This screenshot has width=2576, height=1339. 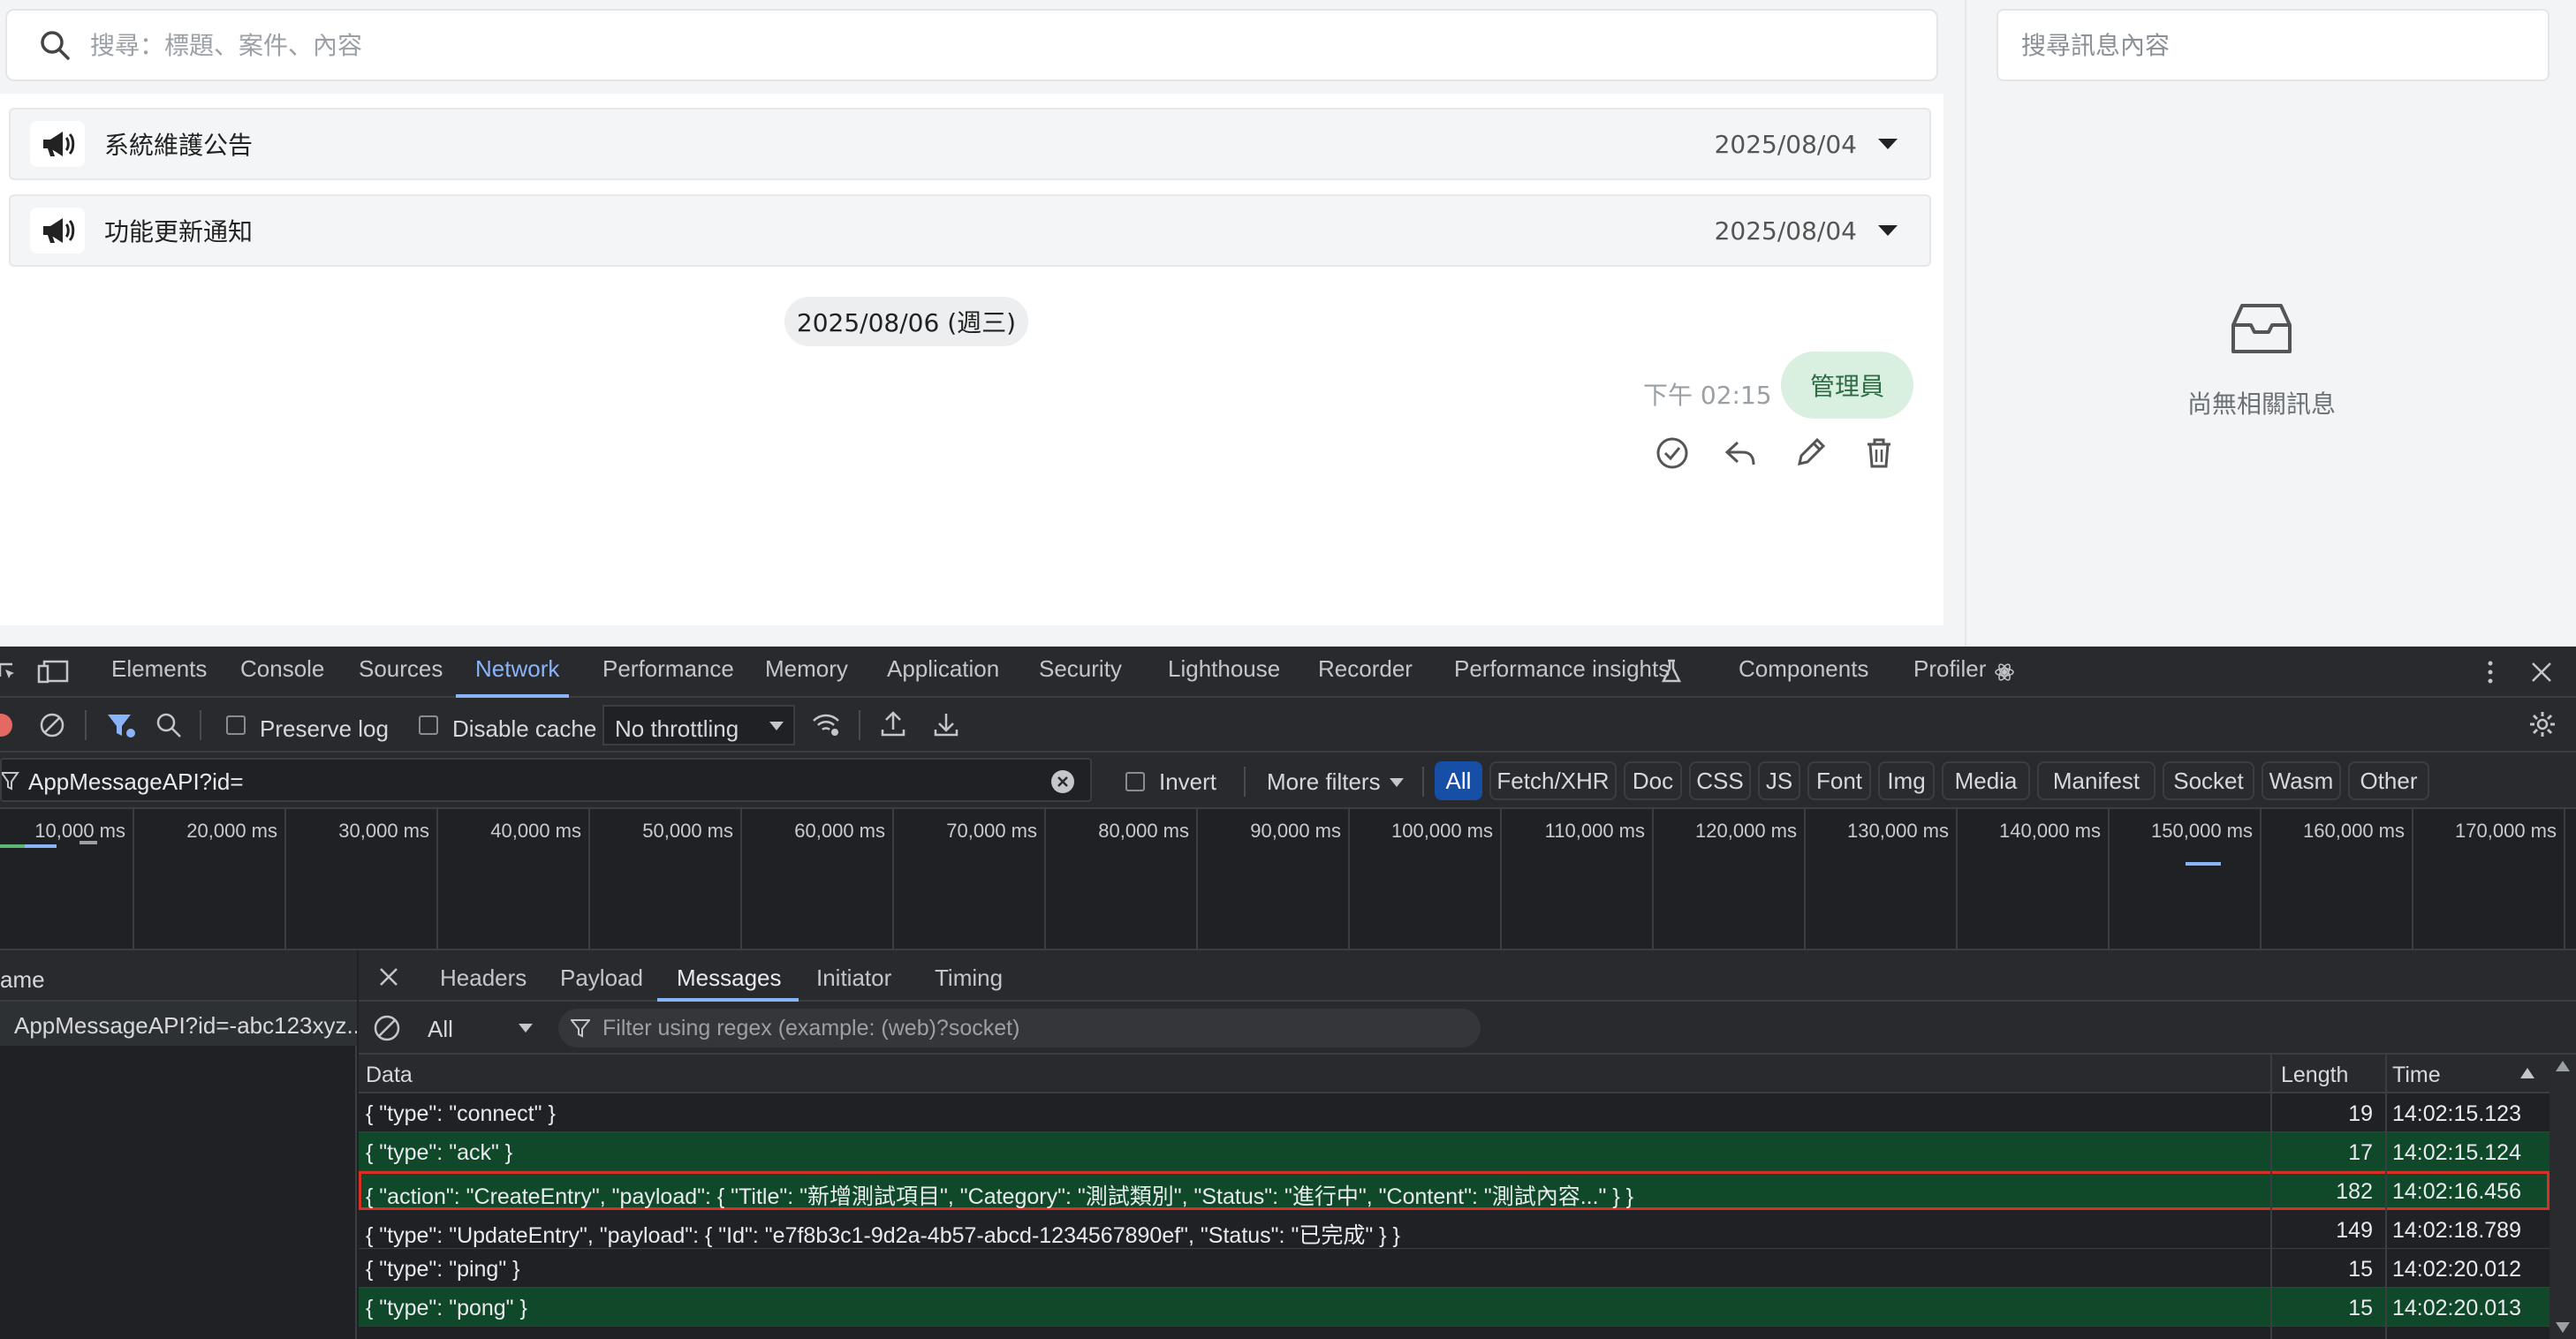 I want to click on upload-icon, so click(x=893, y=724).